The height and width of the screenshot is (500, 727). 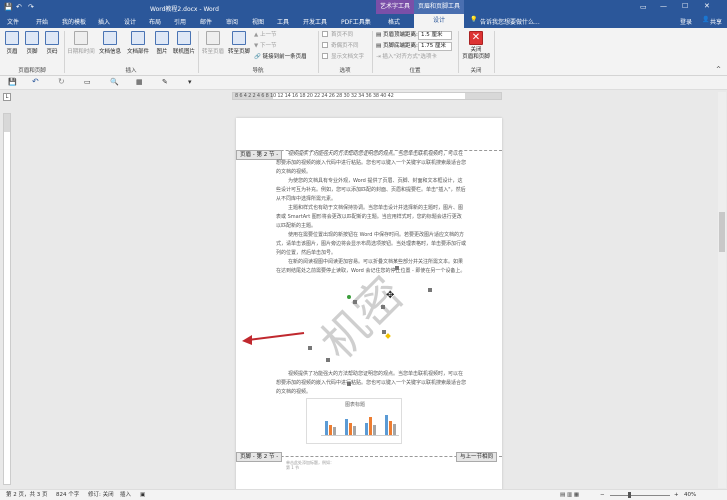 What do you see at coordinates (12, 47) in the screenshot?
I see `header-button: 页眉` at bounding box center [12, 47].